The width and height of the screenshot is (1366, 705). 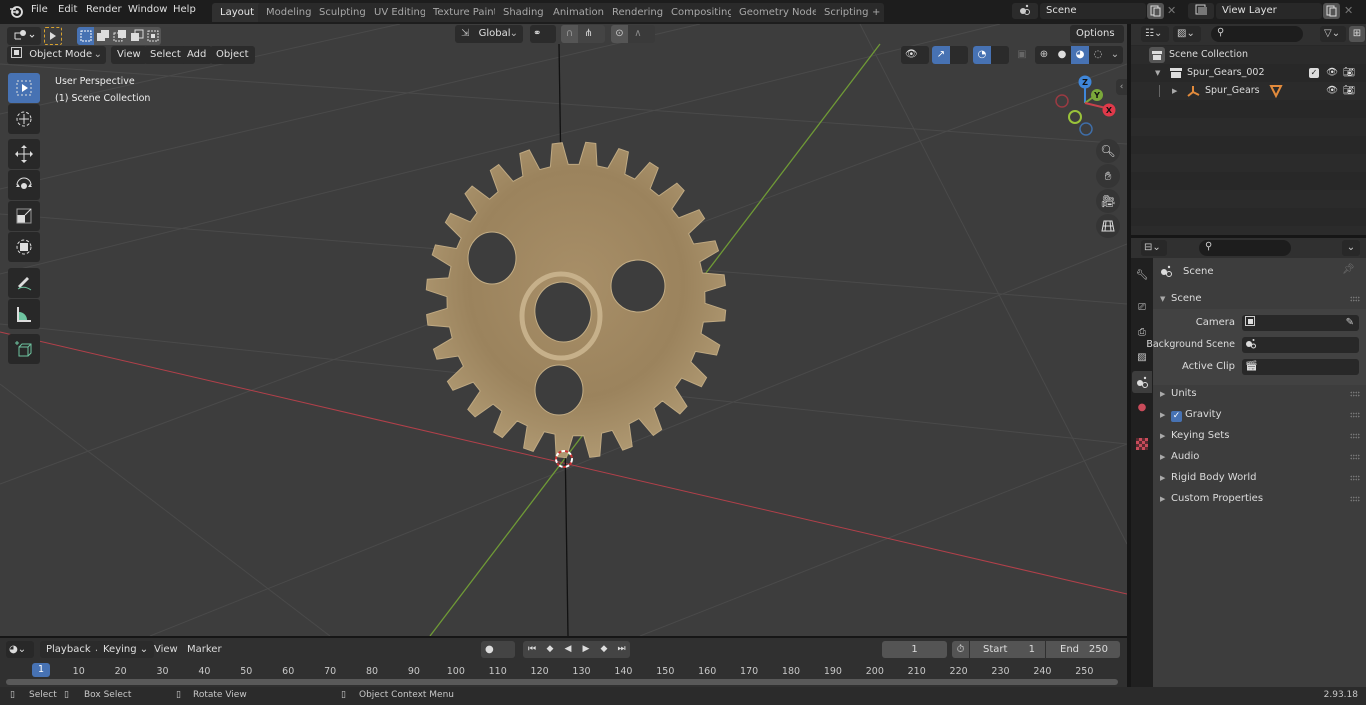 What do you see at coordinates (197, 55) in the screenshot?
I see `menu-add: Add` at bounding box center [197, 55].